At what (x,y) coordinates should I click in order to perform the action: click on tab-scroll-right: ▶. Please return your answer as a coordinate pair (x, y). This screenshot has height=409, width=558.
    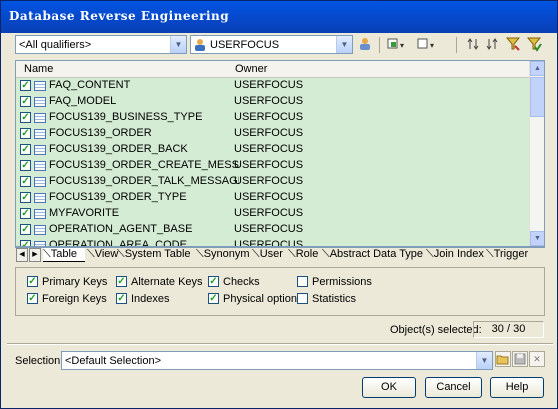
    Looking at the image, I should click on (35, 255).